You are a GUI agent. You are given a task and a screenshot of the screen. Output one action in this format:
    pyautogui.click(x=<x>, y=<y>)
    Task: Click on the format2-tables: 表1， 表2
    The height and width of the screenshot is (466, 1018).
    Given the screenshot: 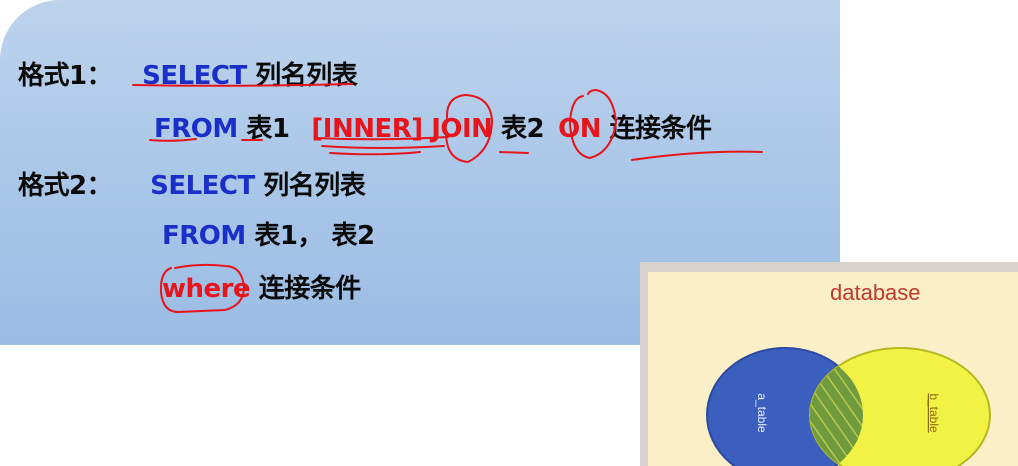 What is the action you would take?
    pyautogui.click(x=314, y=236)
    